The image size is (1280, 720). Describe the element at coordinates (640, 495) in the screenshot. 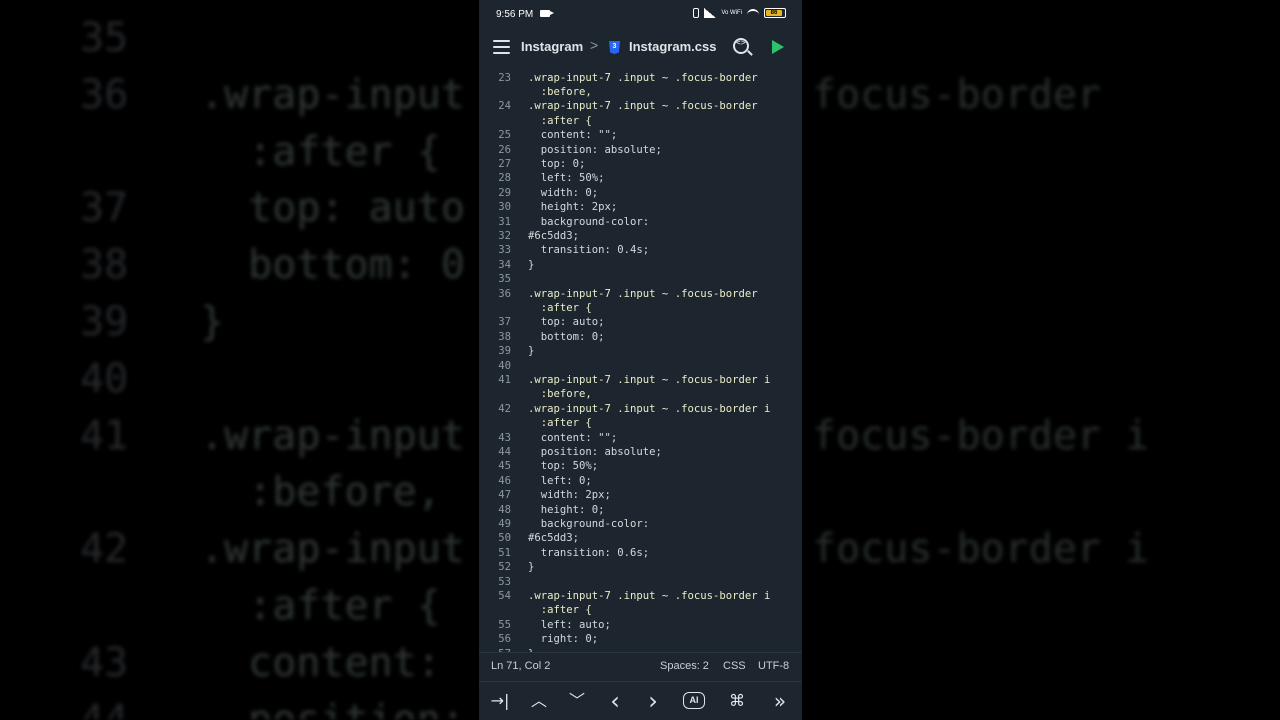

I see `code-line: 47 width: 2px;` at that location.